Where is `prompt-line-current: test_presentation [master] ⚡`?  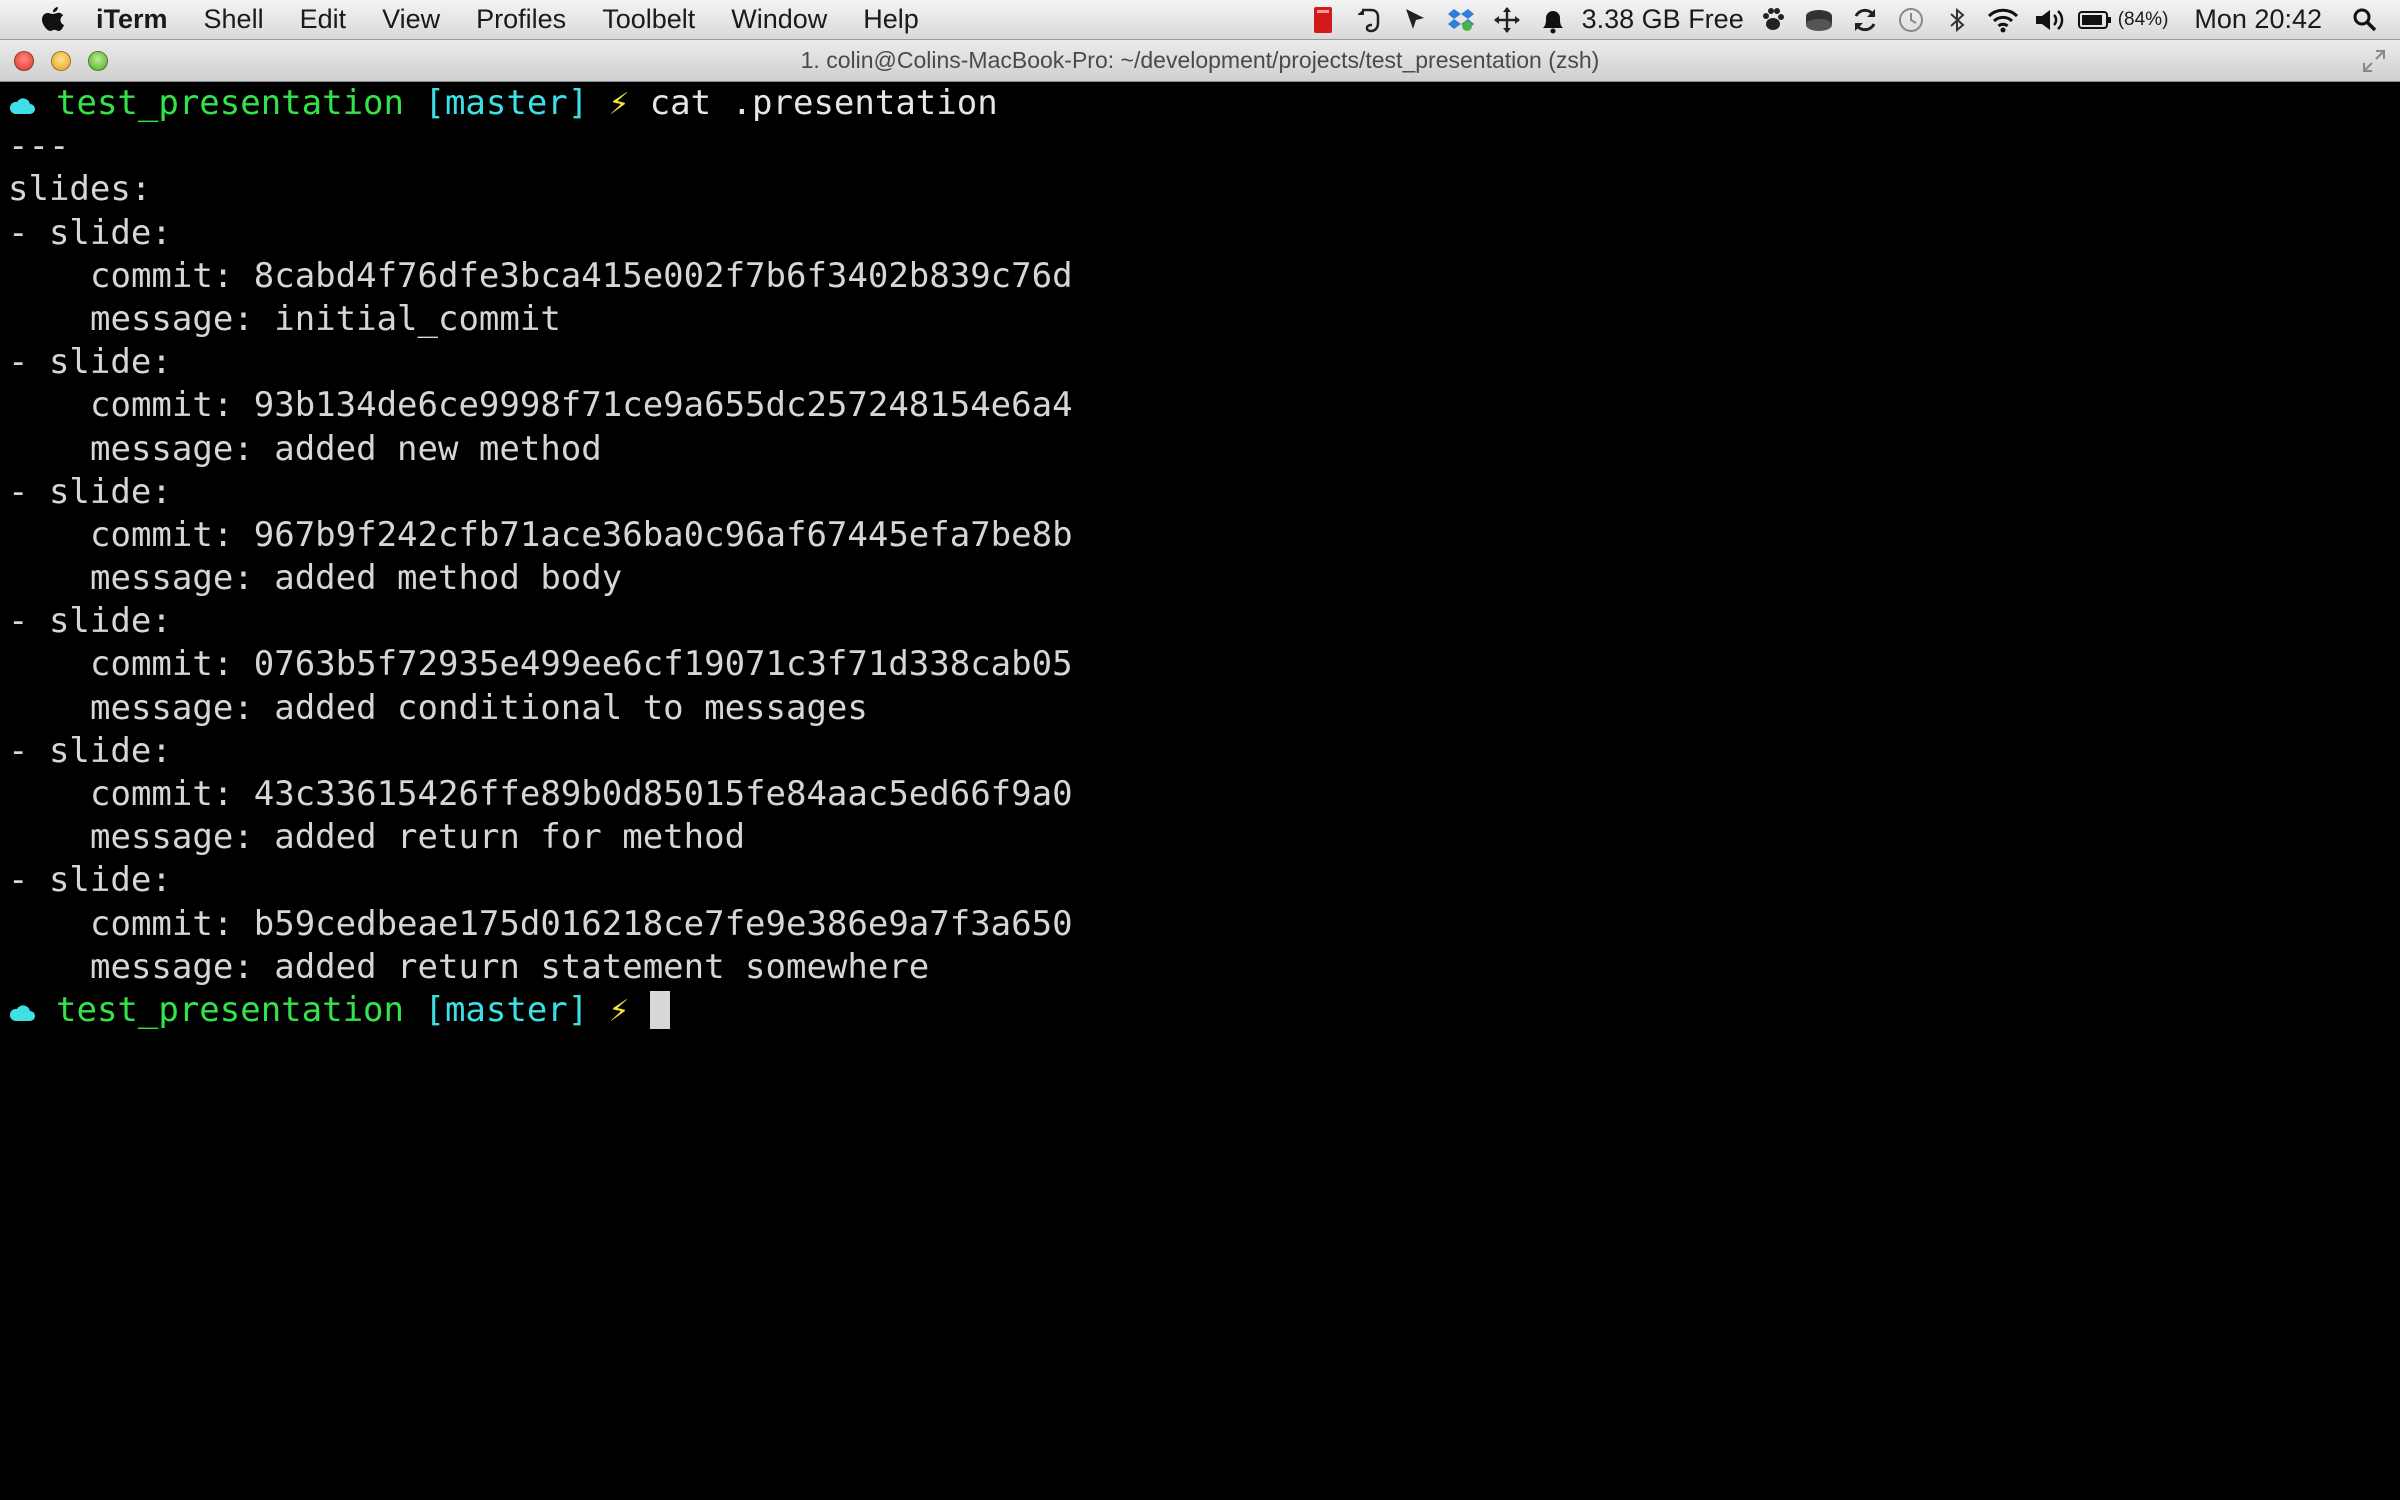 prompt-line-current: test_presentation [master] ⚡ is located at coordinates (1204, 1010).